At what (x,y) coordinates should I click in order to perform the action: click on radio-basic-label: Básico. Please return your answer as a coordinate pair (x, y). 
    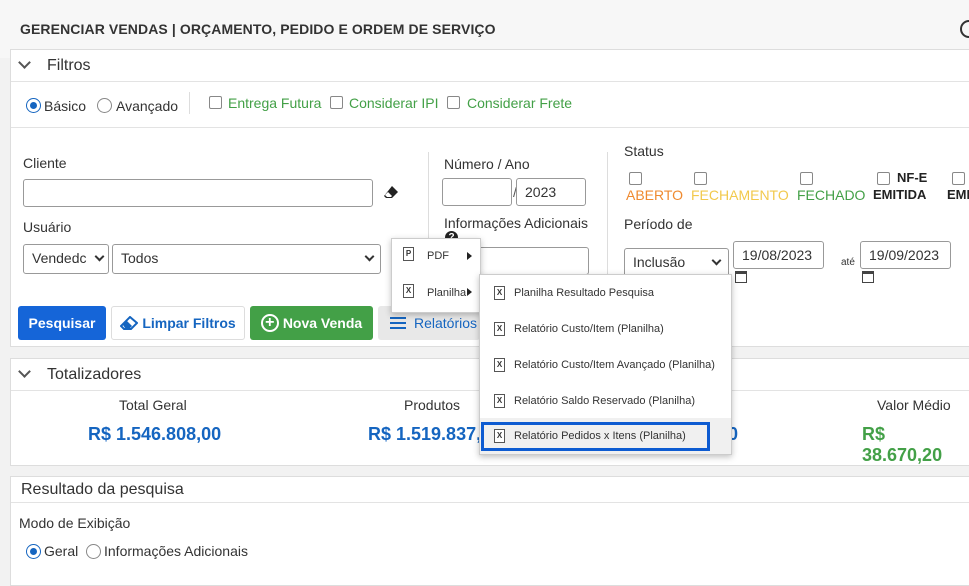
    Looking at the image, I should click on (65, 106).